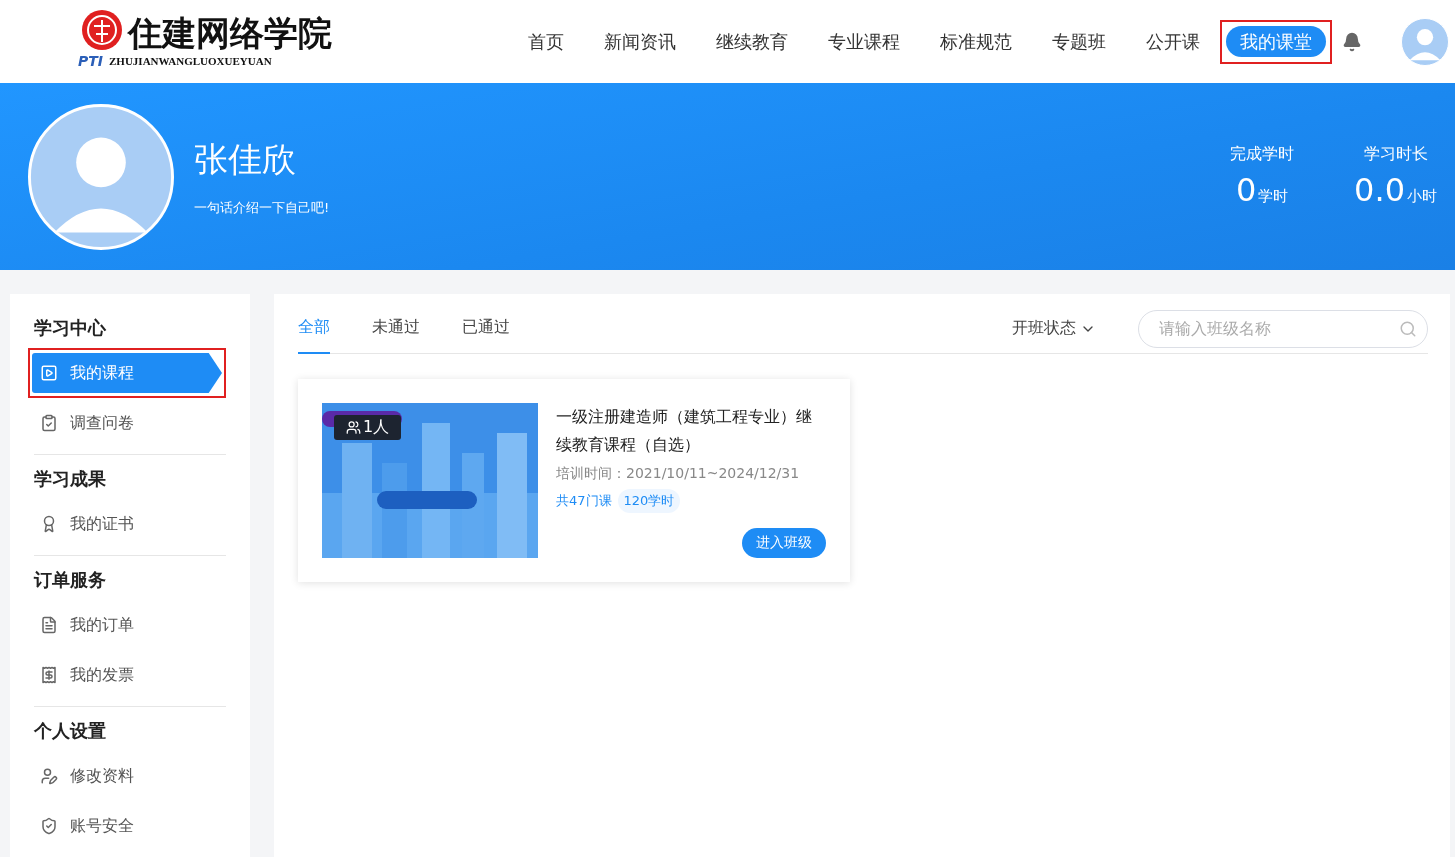 The height and width of the screenshot is (857, 1455). Describe the element at coordinates (1395, 154) in the screenshot. I see `stat-label: 学习时长` at that location.